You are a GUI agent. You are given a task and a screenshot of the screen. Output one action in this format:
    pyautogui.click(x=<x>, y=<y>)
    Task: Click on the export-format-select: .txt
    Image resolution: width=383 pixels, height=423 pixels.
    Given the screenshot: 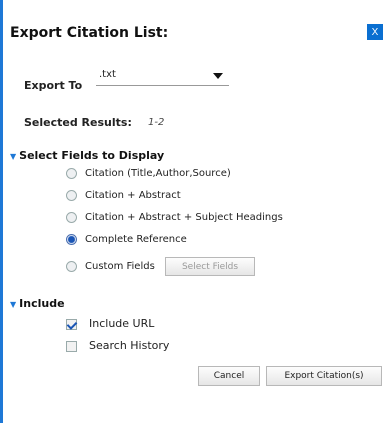 What is the action you would take?
    pyautogui.click(x=162, y=76)
    